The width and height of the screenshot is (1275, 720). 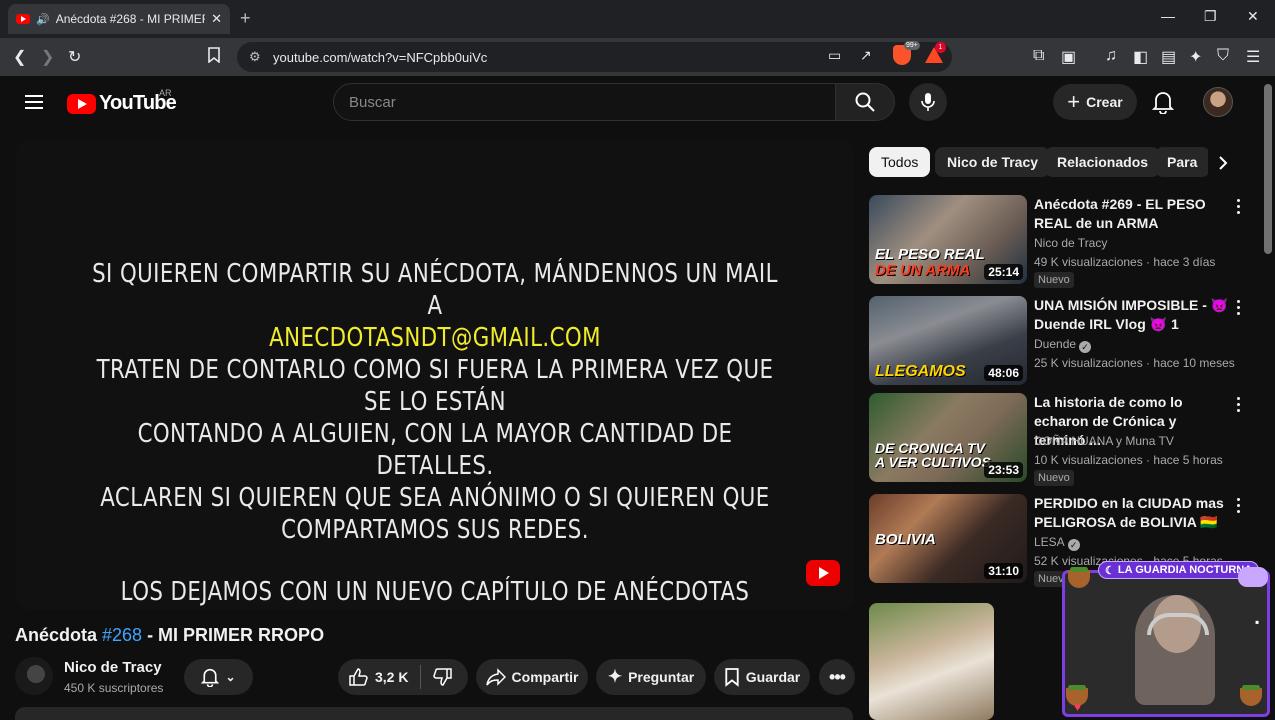 What do you see at coordinates (1253, 16) in the screenshot?
I see `window-close-icon: ✕` at bounding box center [1253, 16].